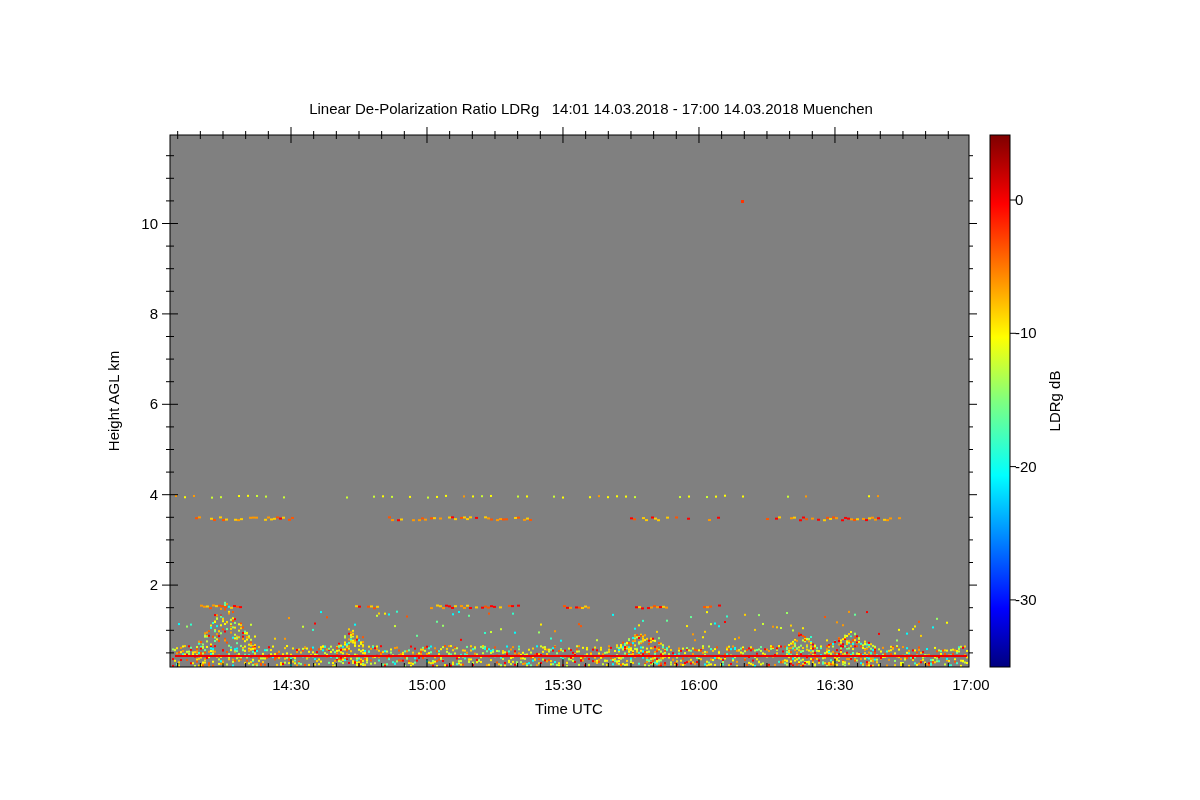 This screenshot has height=800, width=1200. I want to click on tick-label: -10, so click(1026, 333).